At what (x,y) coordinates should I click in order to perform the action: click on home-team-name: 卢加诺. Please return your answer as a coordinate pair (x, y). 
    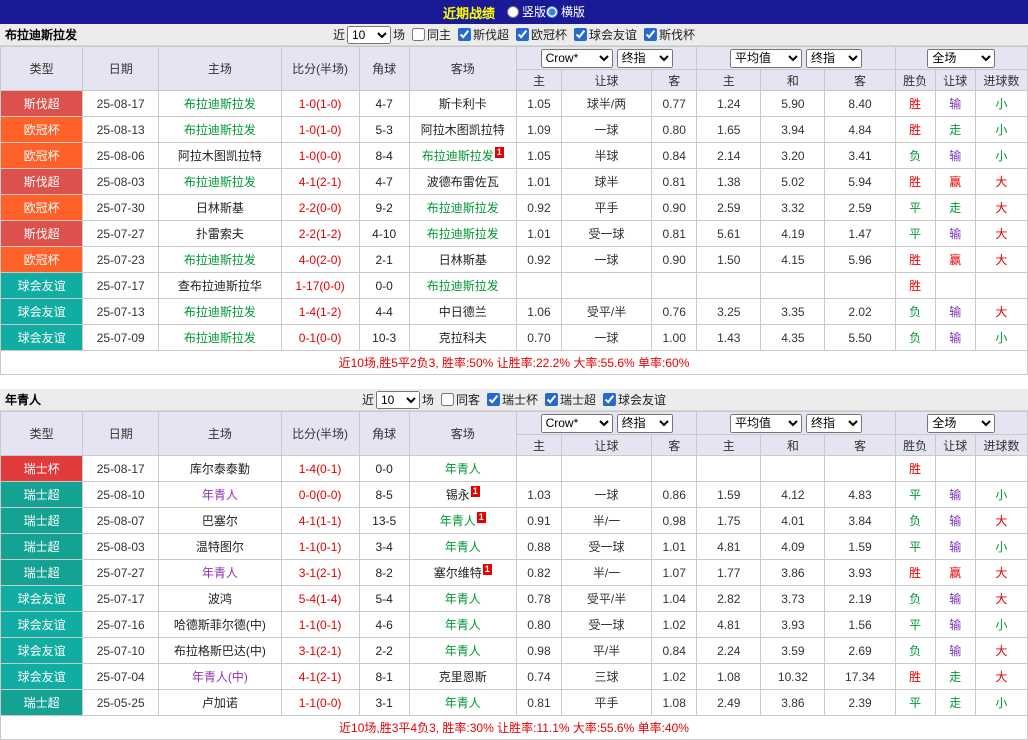
    Looking at the image, I should click on (219, 703).